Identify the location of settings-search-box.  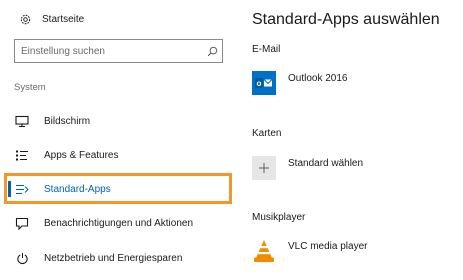
(118, 51).